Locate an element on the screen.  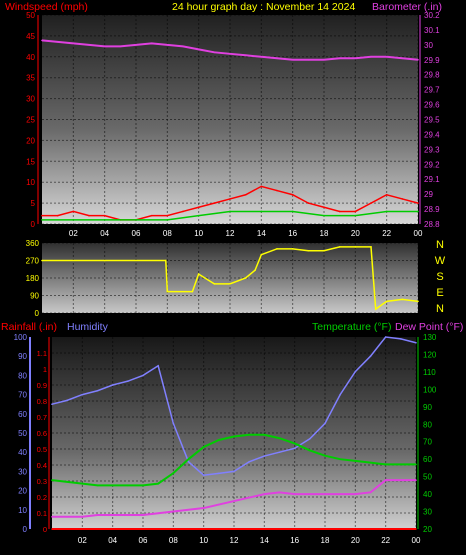
temperature-tick-label: 70 is located at coordinates (427, 442).